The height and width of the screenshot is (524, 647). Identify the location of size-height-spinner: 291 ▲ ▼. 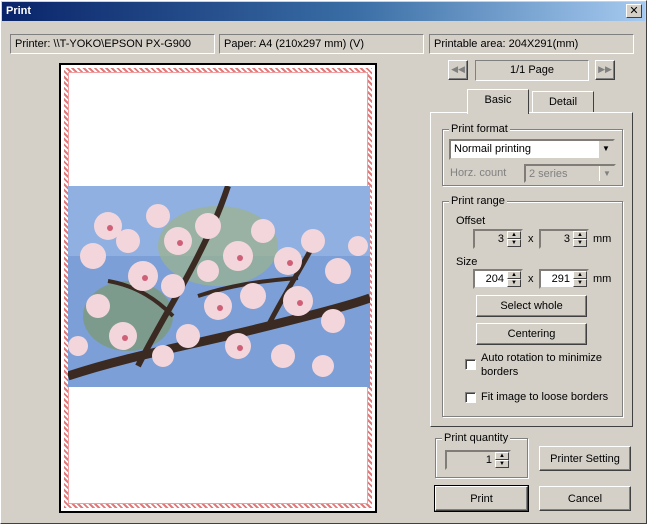
(564, 279).